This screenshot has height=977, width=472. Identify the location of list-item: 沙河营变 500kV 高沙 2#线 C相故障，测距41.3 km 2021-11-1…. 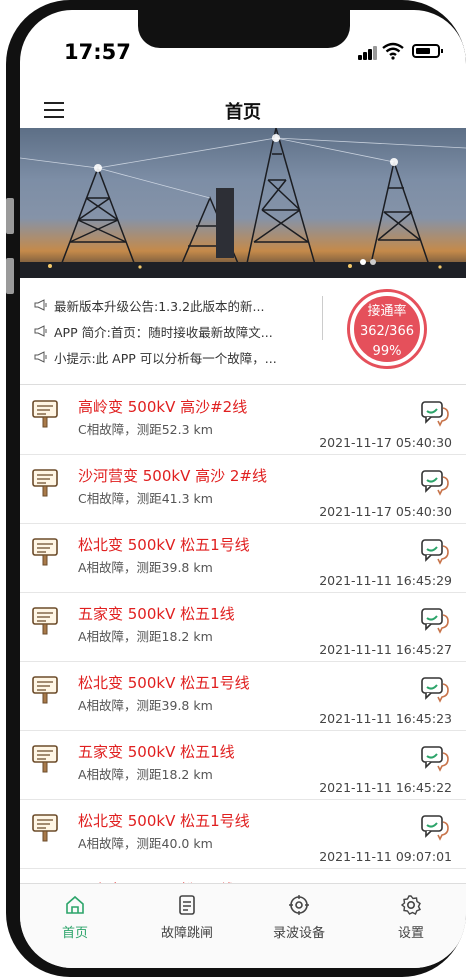
(243, 489).